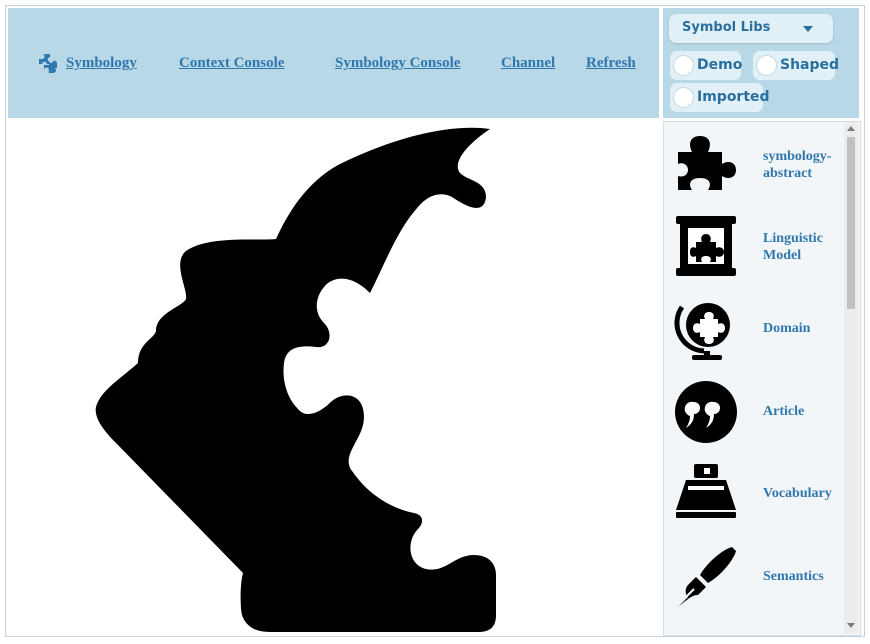  Describe the element at coordinates (754, 246) in the screenshot. I see `symbol-item-linguistic-model: Linguistic Model` at that location.